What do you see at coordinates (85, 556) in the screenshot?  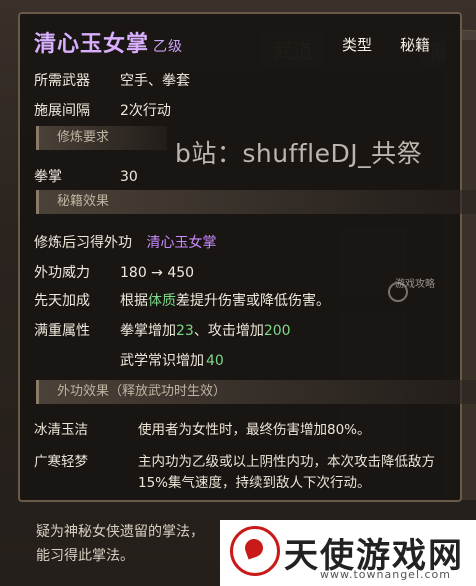 I see `description-line: 能习得此掌法。` at bounding box center [85, 556].